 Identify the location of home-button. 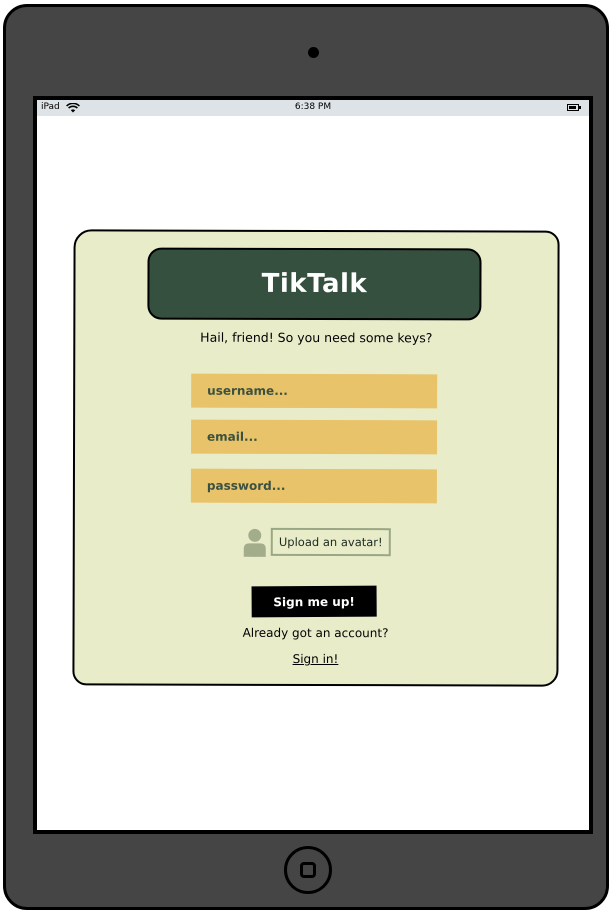
(308, 870).